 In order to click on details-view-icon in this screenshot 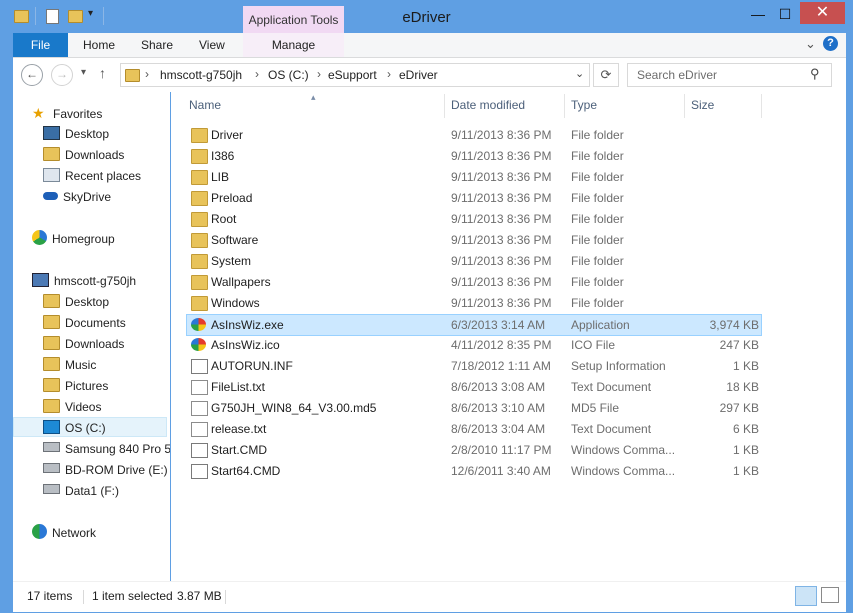, I will do `click(806, 596)`.